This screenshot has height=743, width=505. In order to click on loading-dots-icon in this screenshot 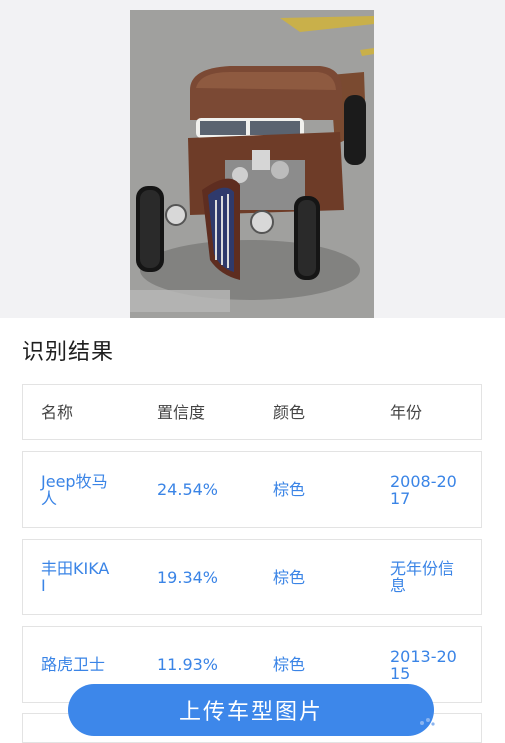, I will do `click(427, 722)`.